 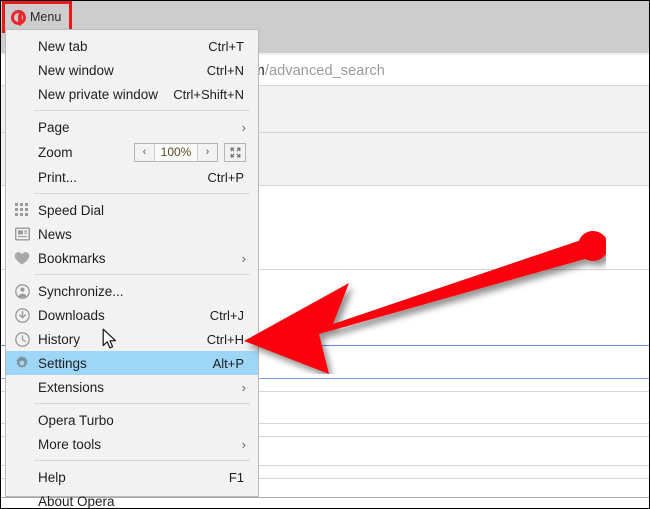 I want to click on zoom-increase-button: ›, so click(x=207, y=152).